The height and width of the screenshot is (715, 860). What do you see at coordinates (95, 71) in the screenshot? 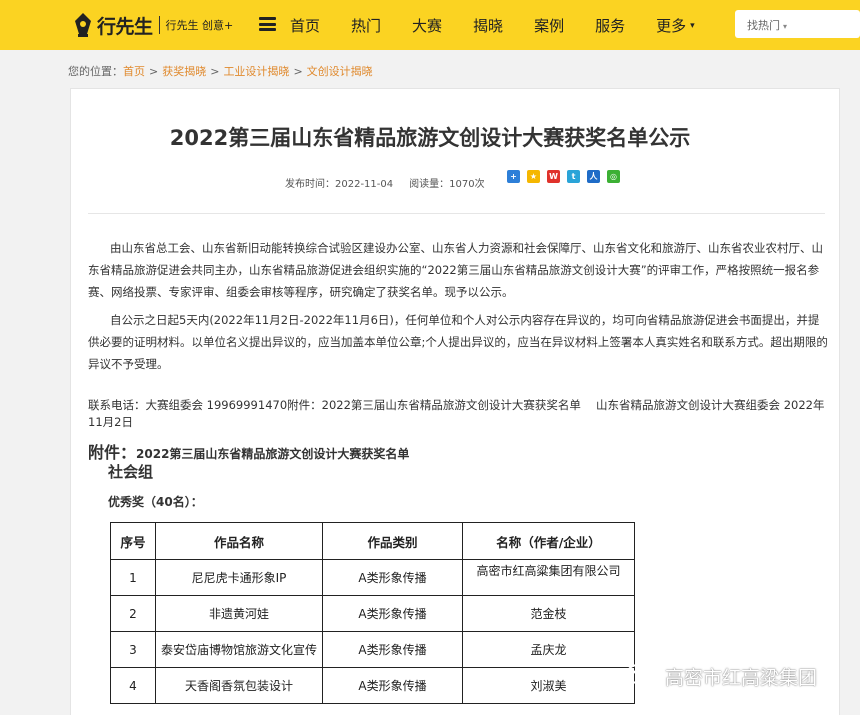
I see `breadcrumb-prefix: 您的位置：` at bounding box center [95, 71].